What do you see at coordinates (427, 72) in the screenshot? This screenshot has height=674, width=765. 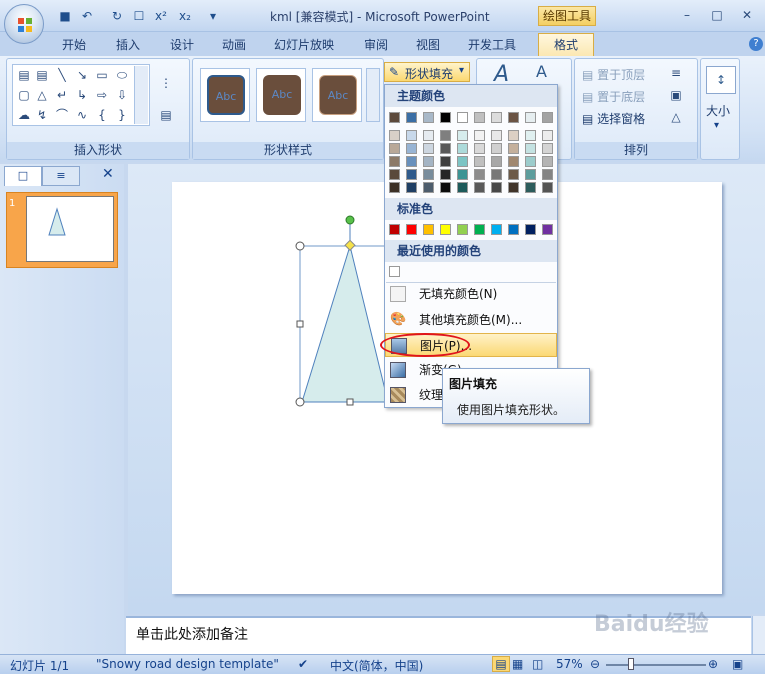 I see `shape-fill-button: ✎ 形状填充 ▾` at bounding box center [427, 72].